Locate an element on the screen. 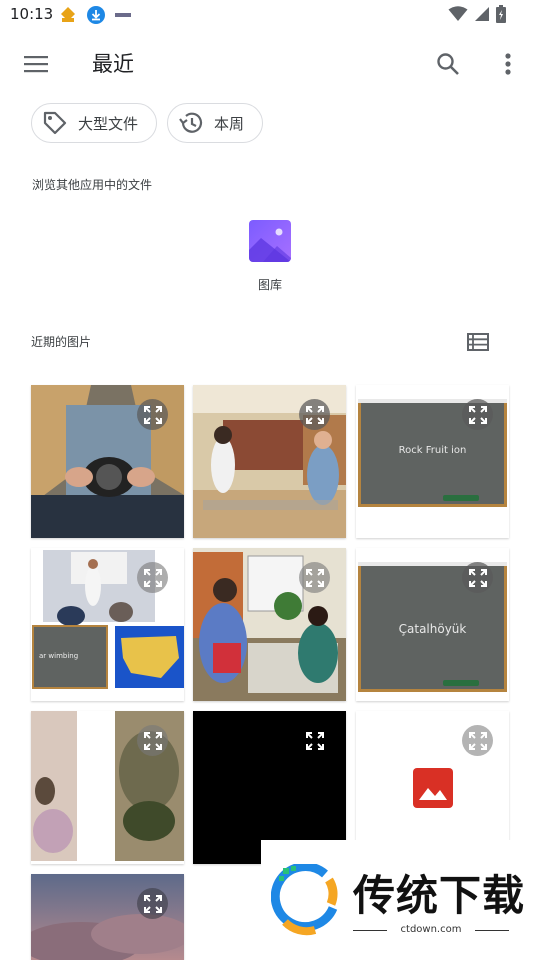 The height and width of the screenshot is (960, 540). thumbnail-office-photo is located at coordinates (269, 624).